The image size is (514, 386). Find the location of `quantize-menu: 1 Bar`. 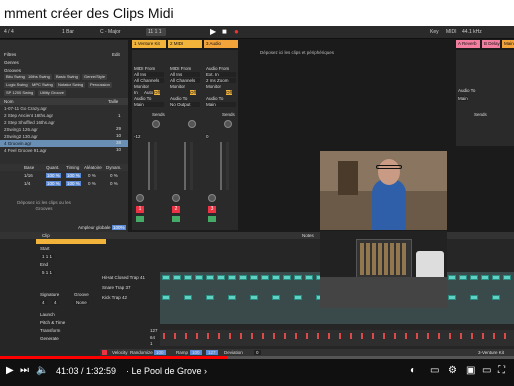

quantize-menu: 1 Bar is located at coordinates (68, 32).